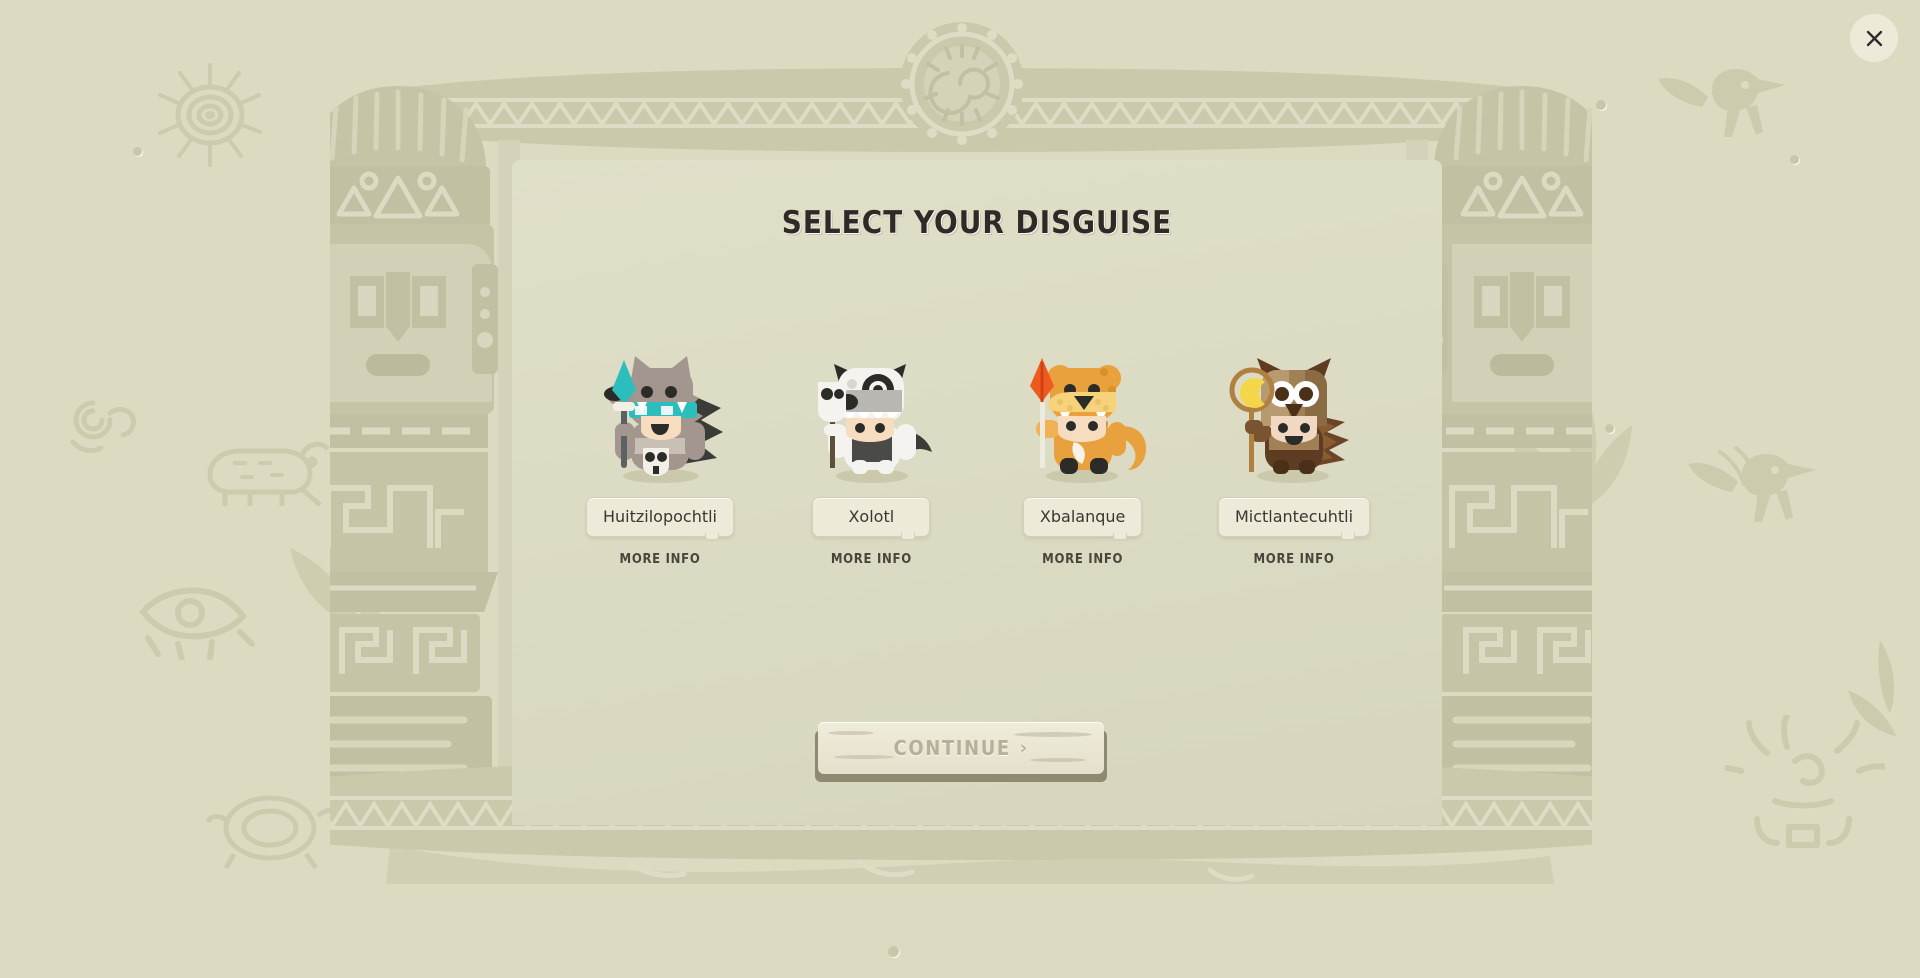 The width and height of the screenshot is (1920, 978). I want to click on bird-glyph-top, so click(1725, 100).